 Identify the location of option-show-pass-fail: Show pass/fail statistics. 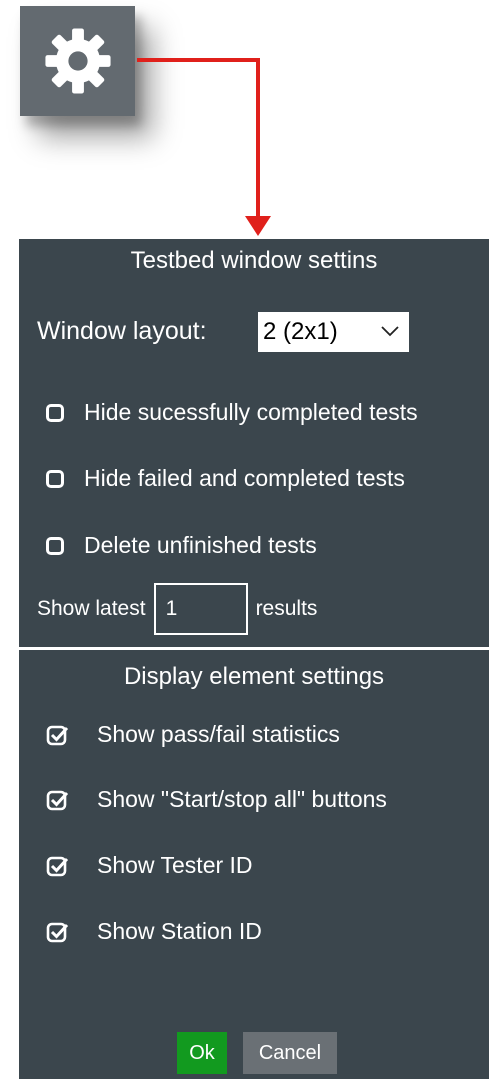
(193, 734).